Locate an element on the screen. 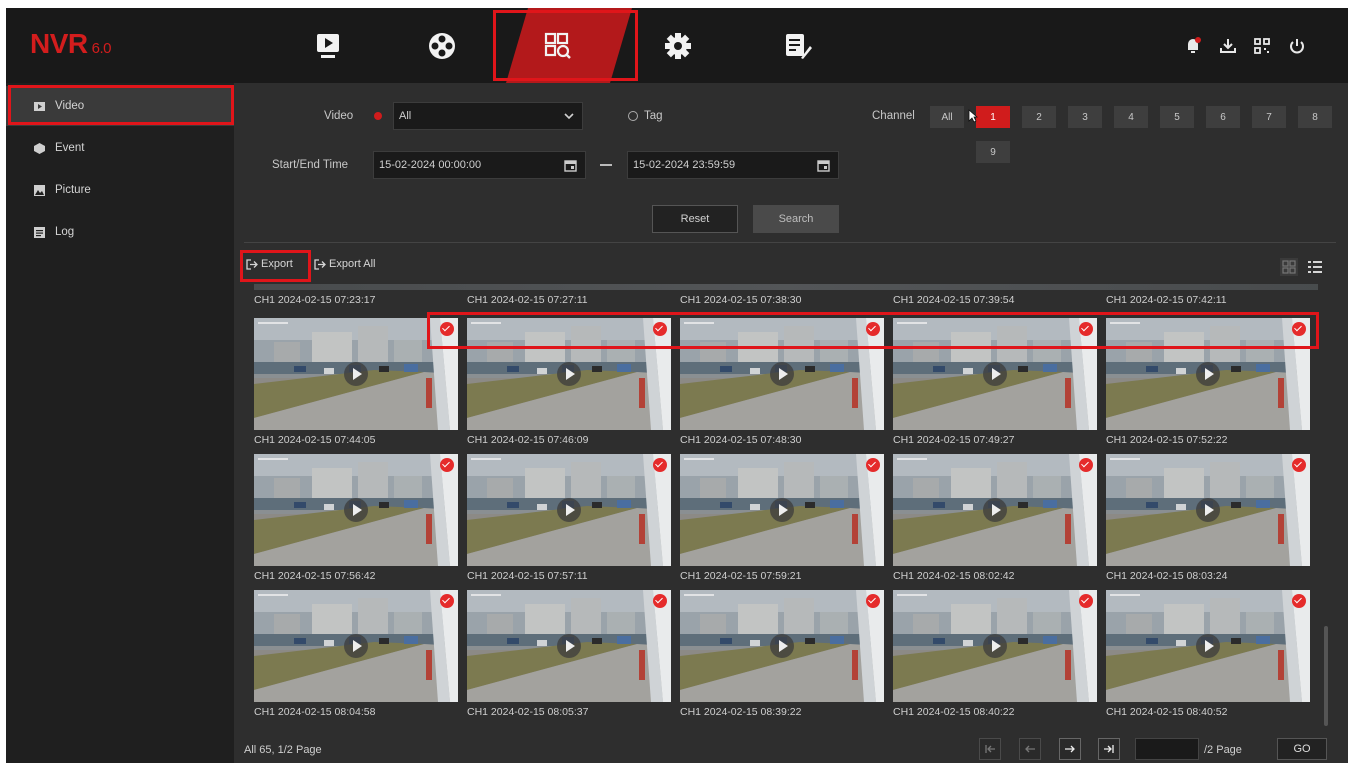 The width and height of the screenshot is (1354, 763). export-all-button: Export All is located at coordinates (344, 264).